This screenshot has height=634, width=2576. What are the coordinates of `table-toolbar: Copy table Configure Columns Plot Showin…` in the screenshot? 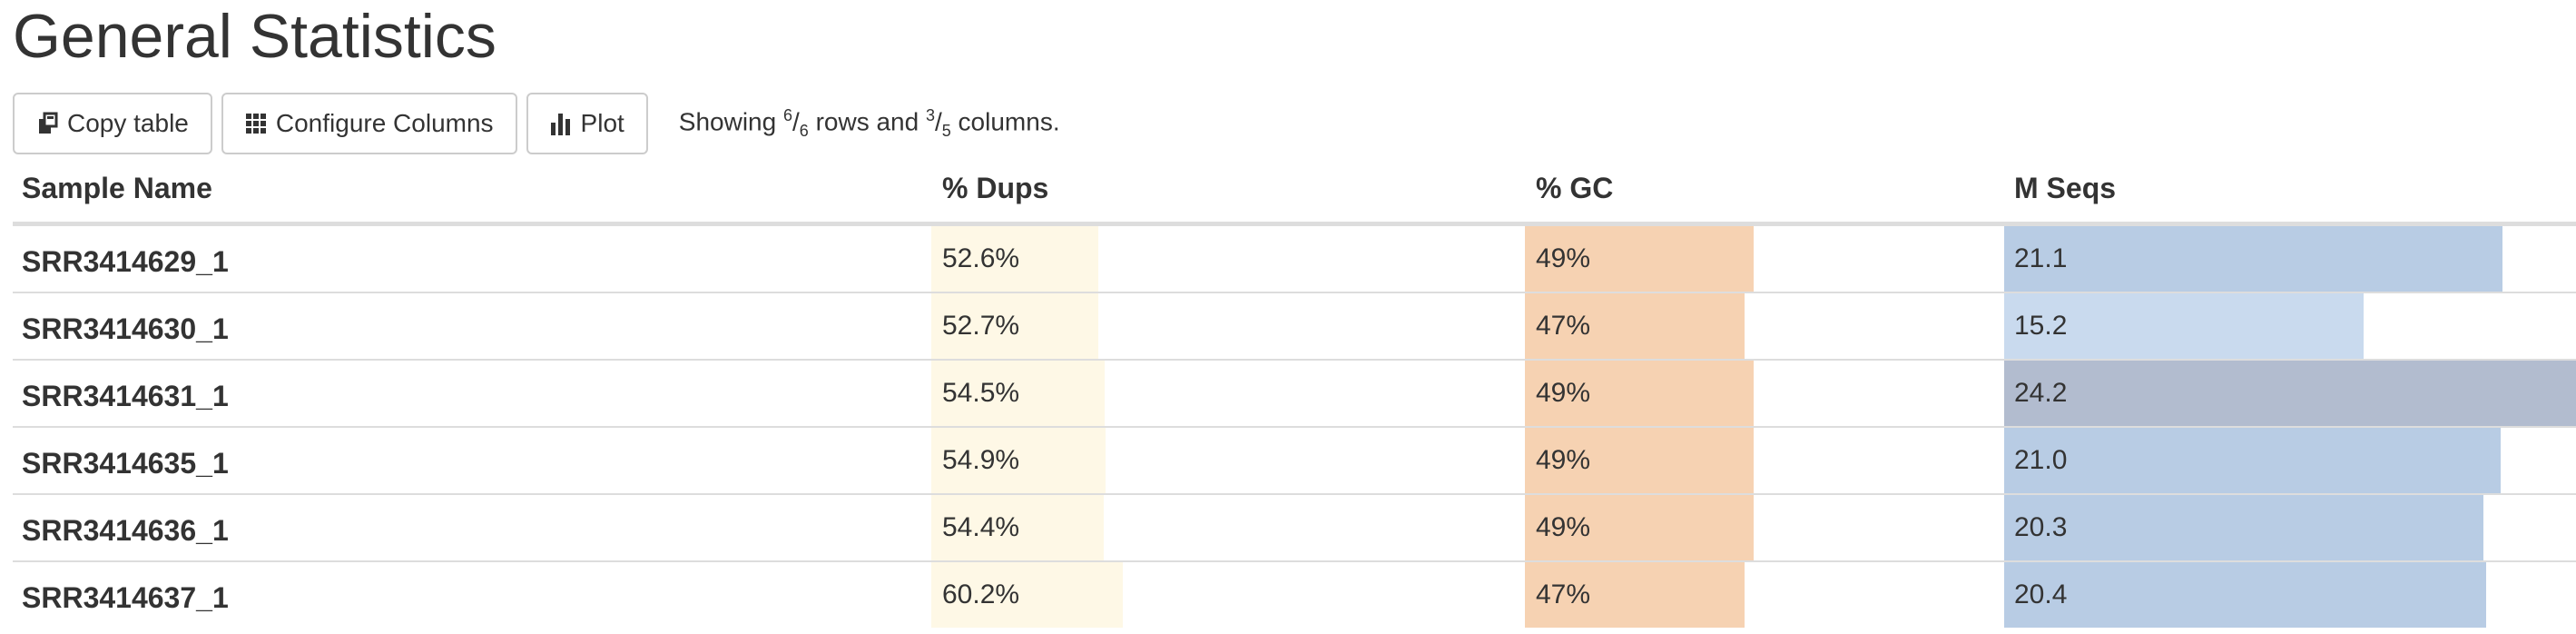 It's located at (536, 123).